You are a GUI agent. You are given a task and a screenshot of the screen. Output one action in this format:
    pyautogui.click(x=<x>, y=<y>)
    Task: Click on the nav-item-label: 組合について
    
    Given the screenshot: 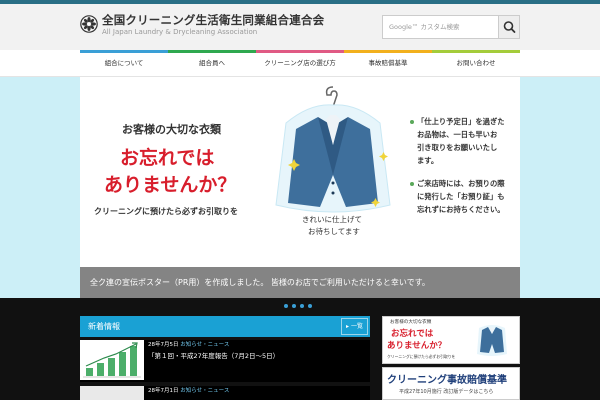 What is the action you would take?
    pyautogui.click(x=124, y=63)
    